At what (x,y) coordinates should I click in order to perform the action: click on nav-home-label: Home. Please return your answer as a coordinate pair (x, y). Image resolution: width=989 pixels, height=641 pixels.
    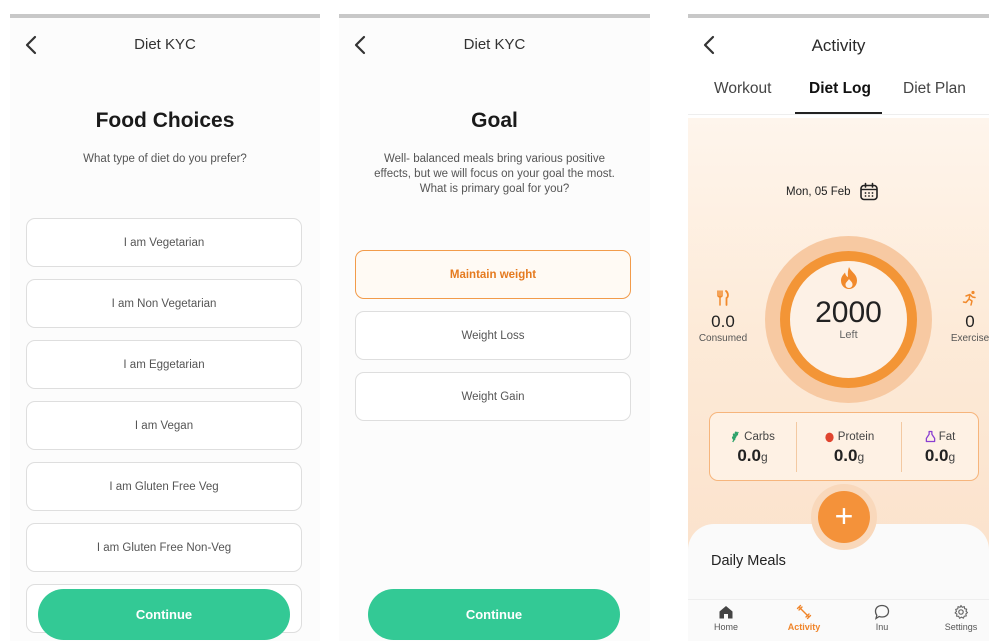
    Looking at the image, I should click on (725, 627).